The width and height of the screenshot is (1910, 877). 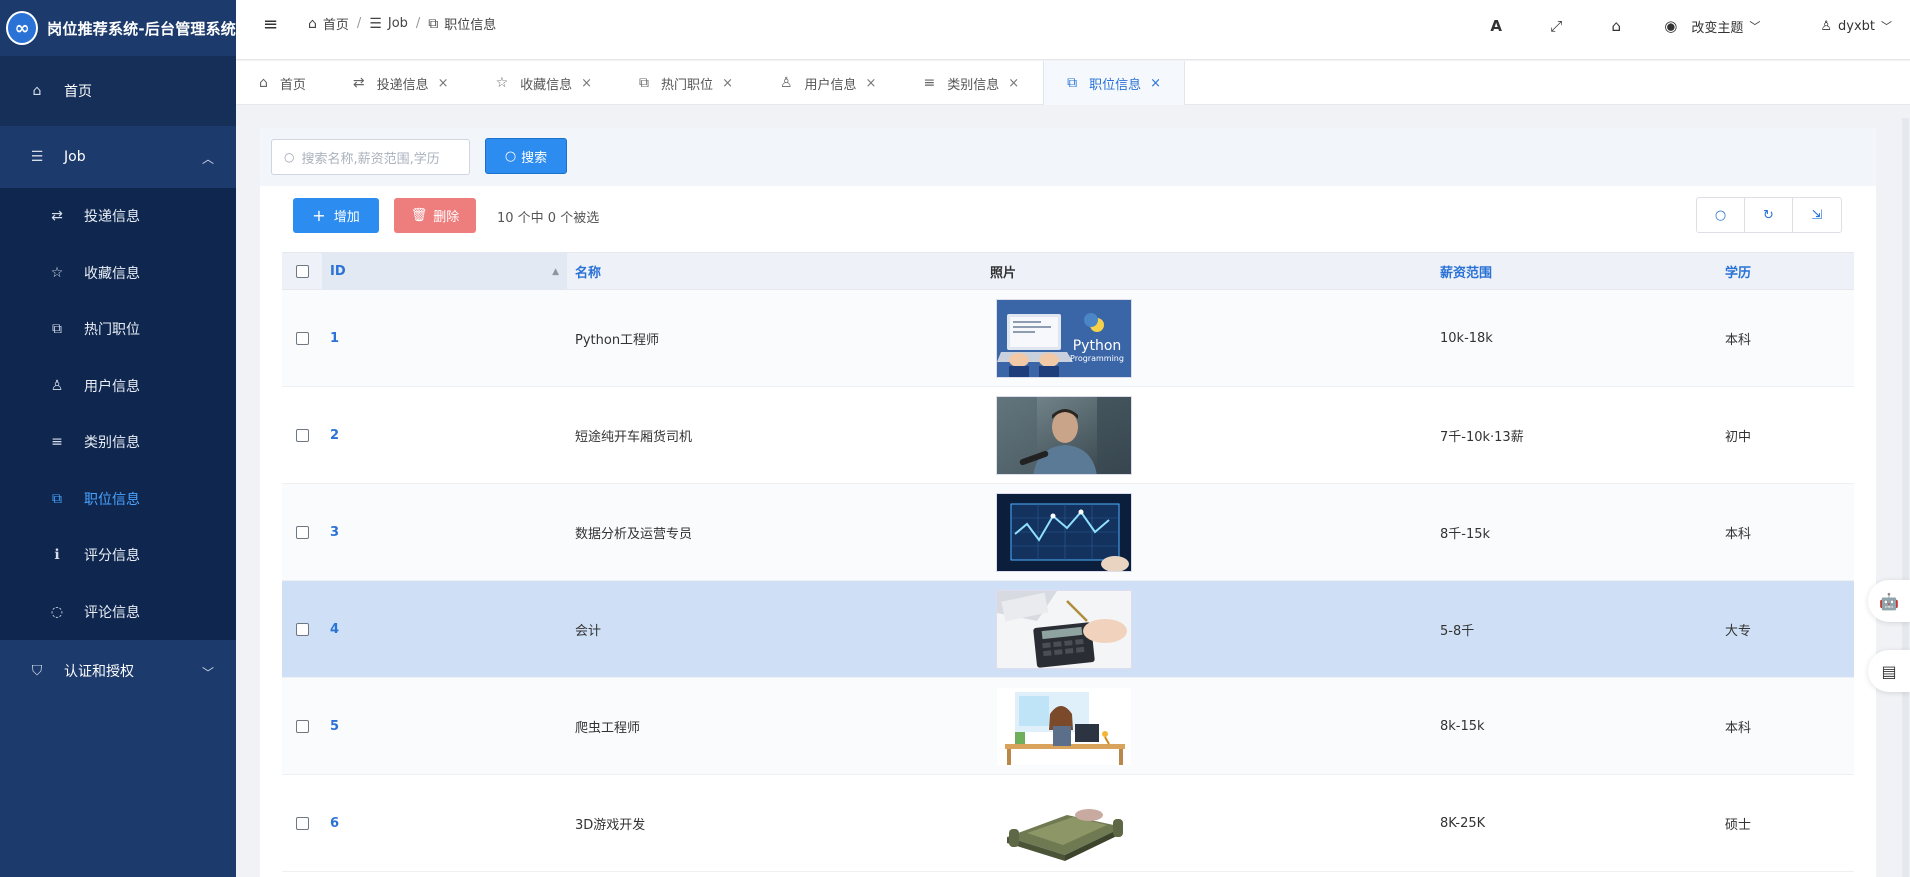 I want to click on theme-label: 改变主题, so click(x=1717, y=28).